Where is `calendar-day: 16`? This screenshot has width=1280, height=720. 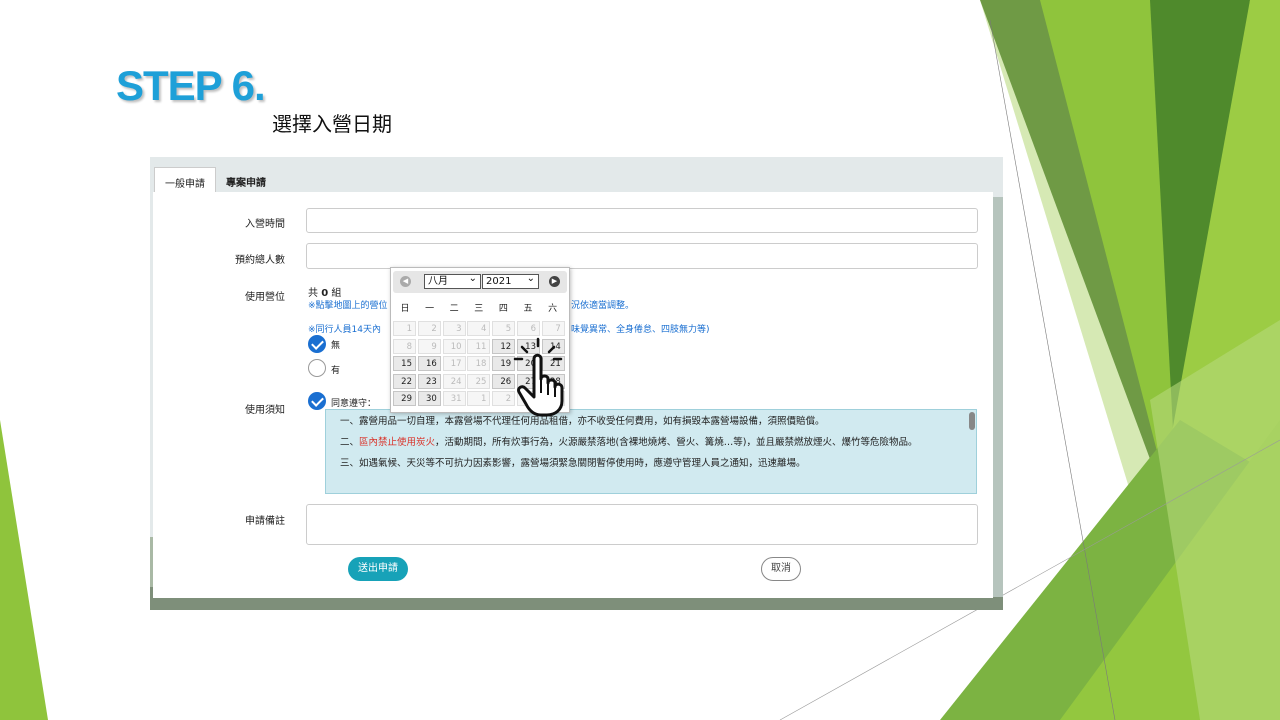
calendar-day: 16 is located at coordinates (429, 364).